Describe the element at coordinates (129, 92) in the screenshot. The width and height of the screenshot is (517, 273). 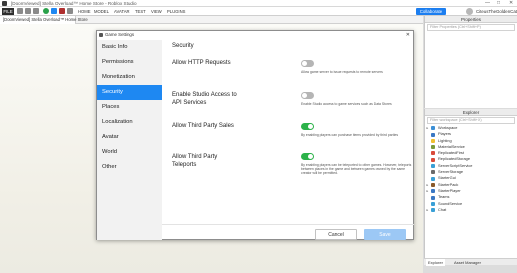
I see `sidebar-item-security: Security` at that location.